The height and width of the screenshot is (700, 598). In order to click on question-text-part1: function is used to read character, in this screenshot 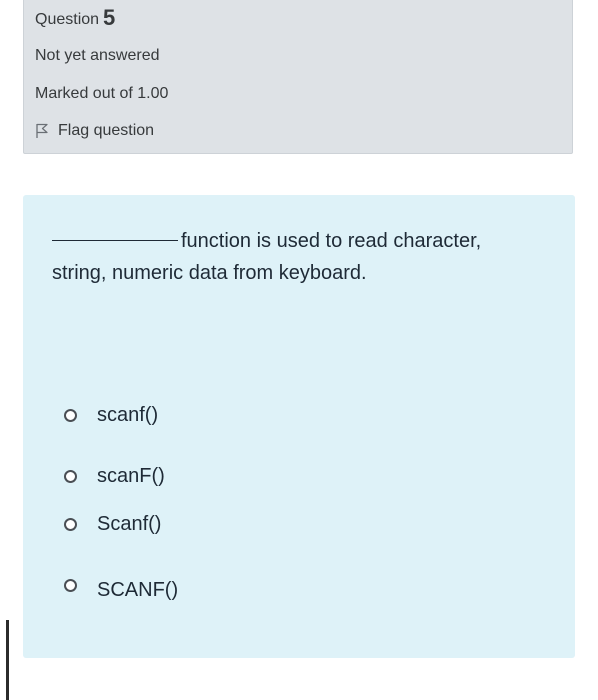, I will do `click(331, 241)`.